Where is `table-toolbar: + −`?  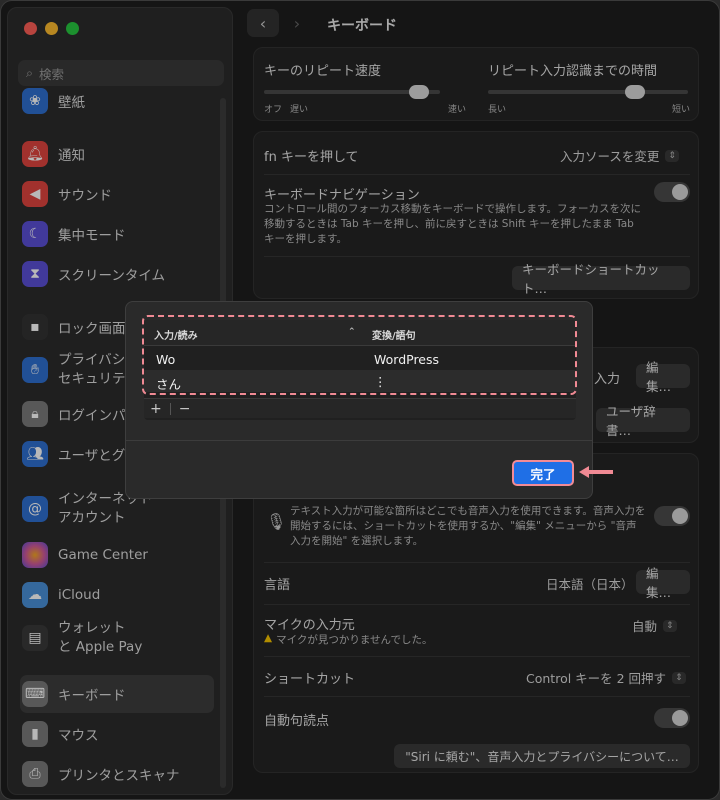 table-toolbar: + − is located at coordinates (360, 408).